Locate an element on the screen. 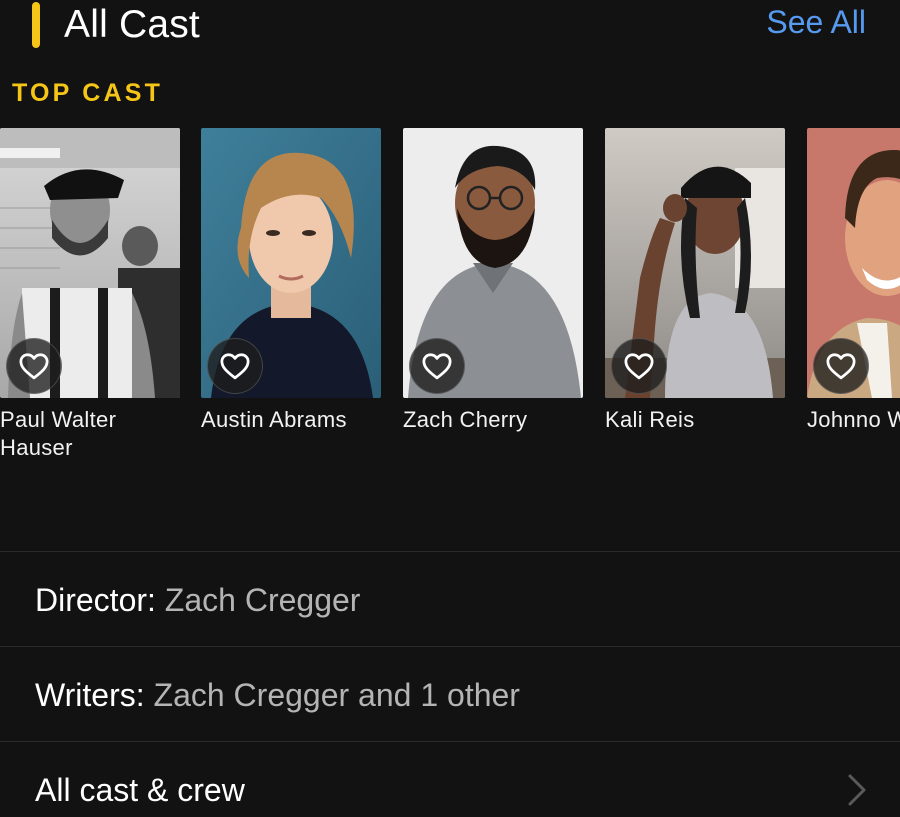 The height and width of the screenshot is (817, 900). cast-card: Zach Cherry is located at coordinates (493, 281).